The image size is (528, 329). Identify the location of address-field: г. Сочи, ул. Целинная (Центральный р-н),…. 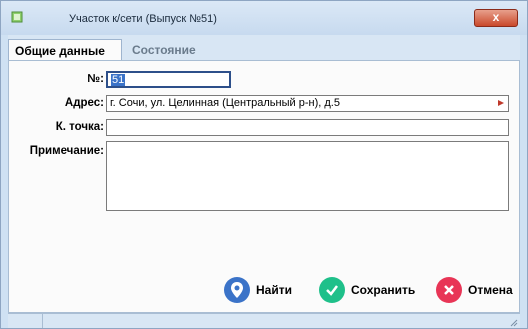
(307, 103).